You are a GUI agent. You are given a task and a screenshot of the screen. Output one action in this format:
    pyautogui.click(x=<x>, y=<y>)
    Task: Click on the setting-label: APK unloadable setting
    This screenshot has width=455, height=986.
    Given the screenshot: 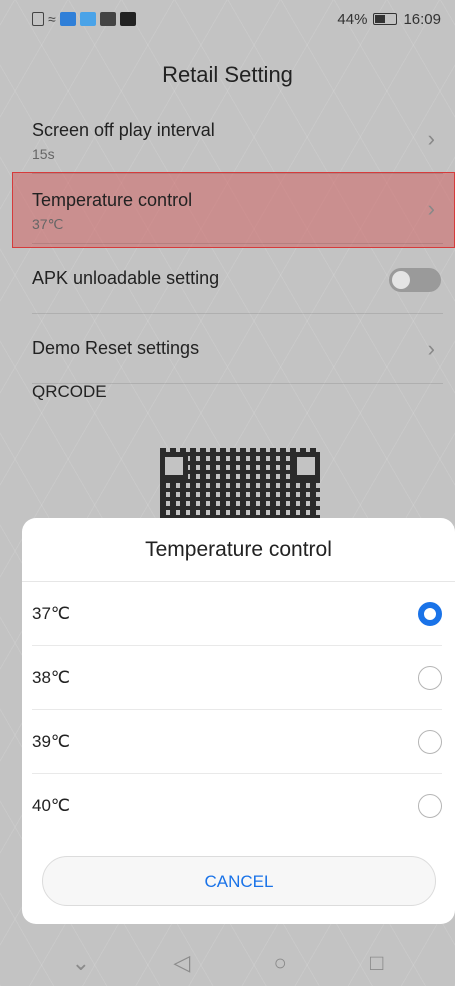 What is the action you would take?
    pyautogui.click(x=126, y=278)
    